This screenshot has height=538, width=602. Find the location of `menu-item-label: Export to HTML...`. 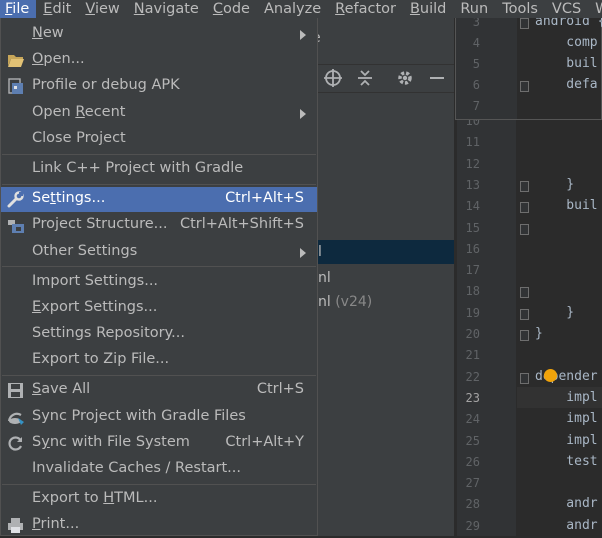

menu-item-label: Export to HTML... is located at coordinates (95, 498).